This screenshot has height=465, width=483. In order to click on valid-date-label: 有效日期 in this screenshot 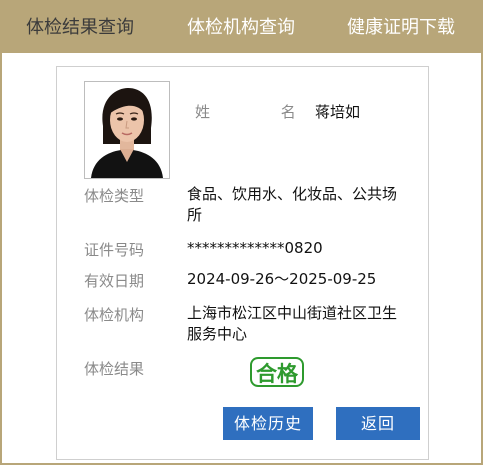, I will do `click(114, 281)`.